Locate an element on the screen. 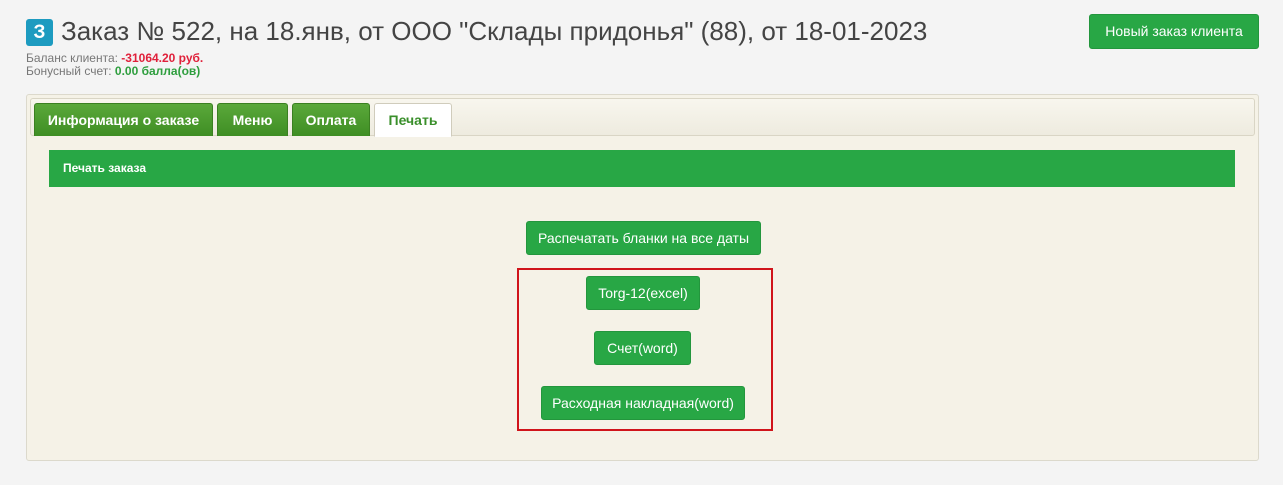 This screenshot has width=1283, height=485. torg12-excel-button: Torg-12(excel) is located at coordinates (643, 293).